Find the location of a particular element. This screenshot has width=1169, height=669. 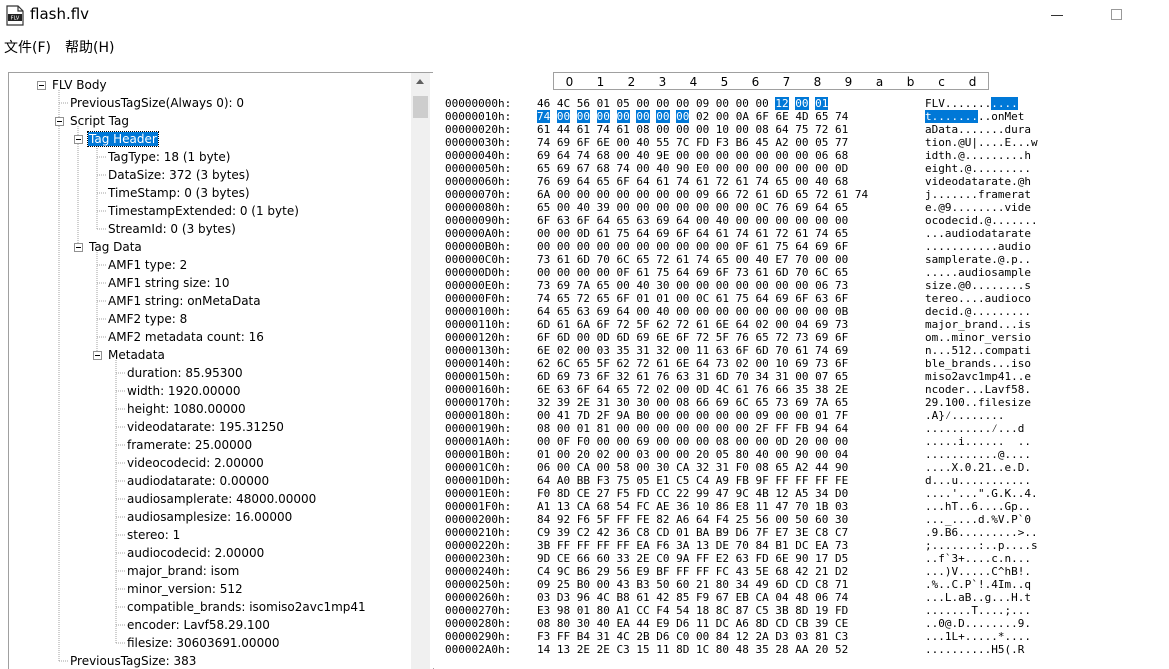

tree-node: StreamId: 0 (3 bytes) is located at coordinates (172, 229).